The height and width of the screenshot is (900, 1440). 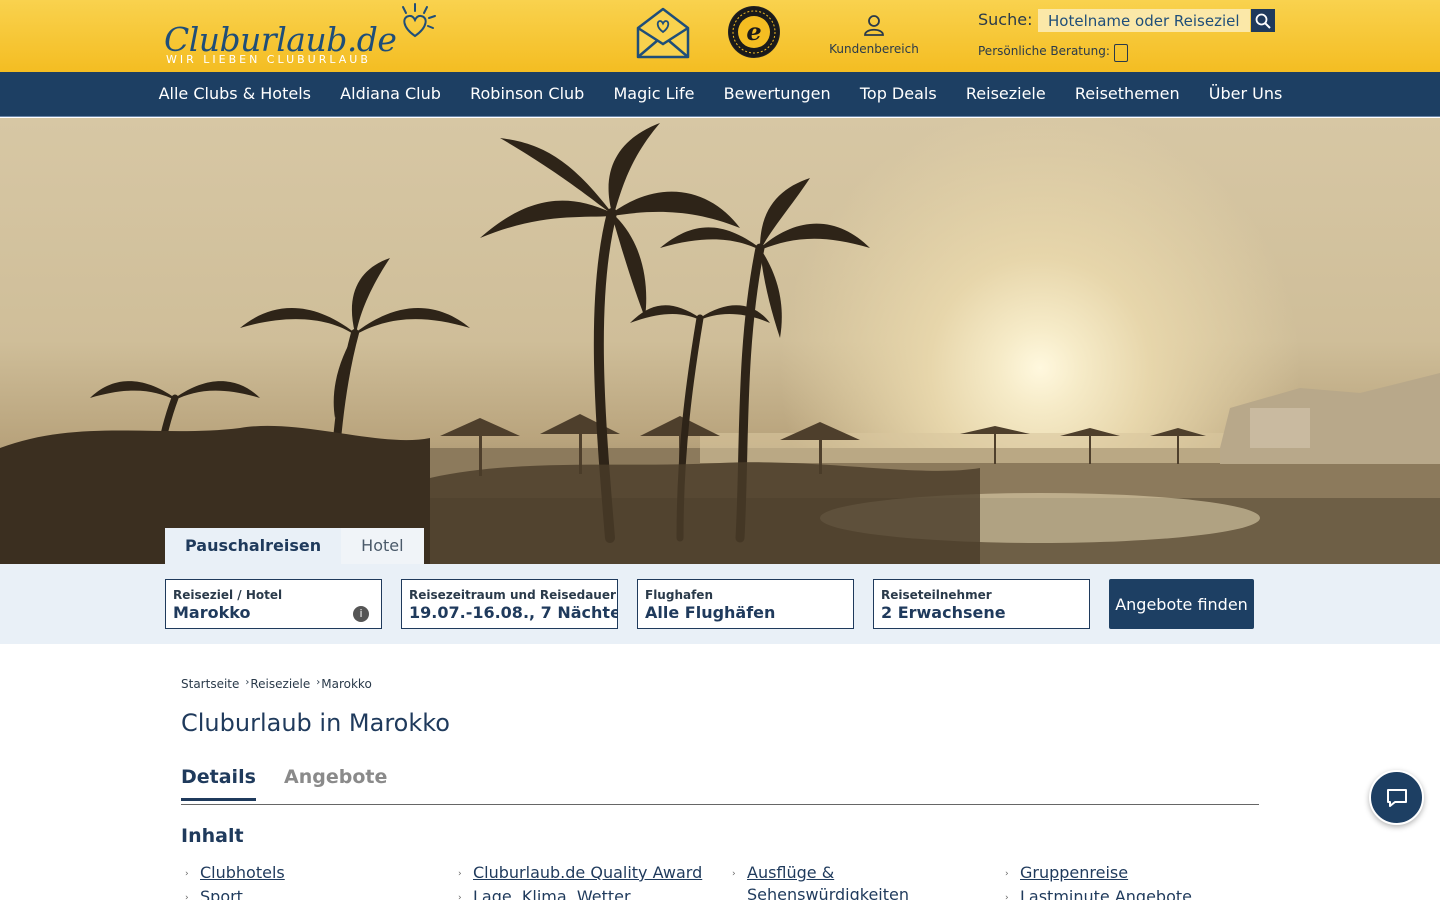 I want to click on consult-label: Persönliche Beratung:, so click(x=1044, y=51).